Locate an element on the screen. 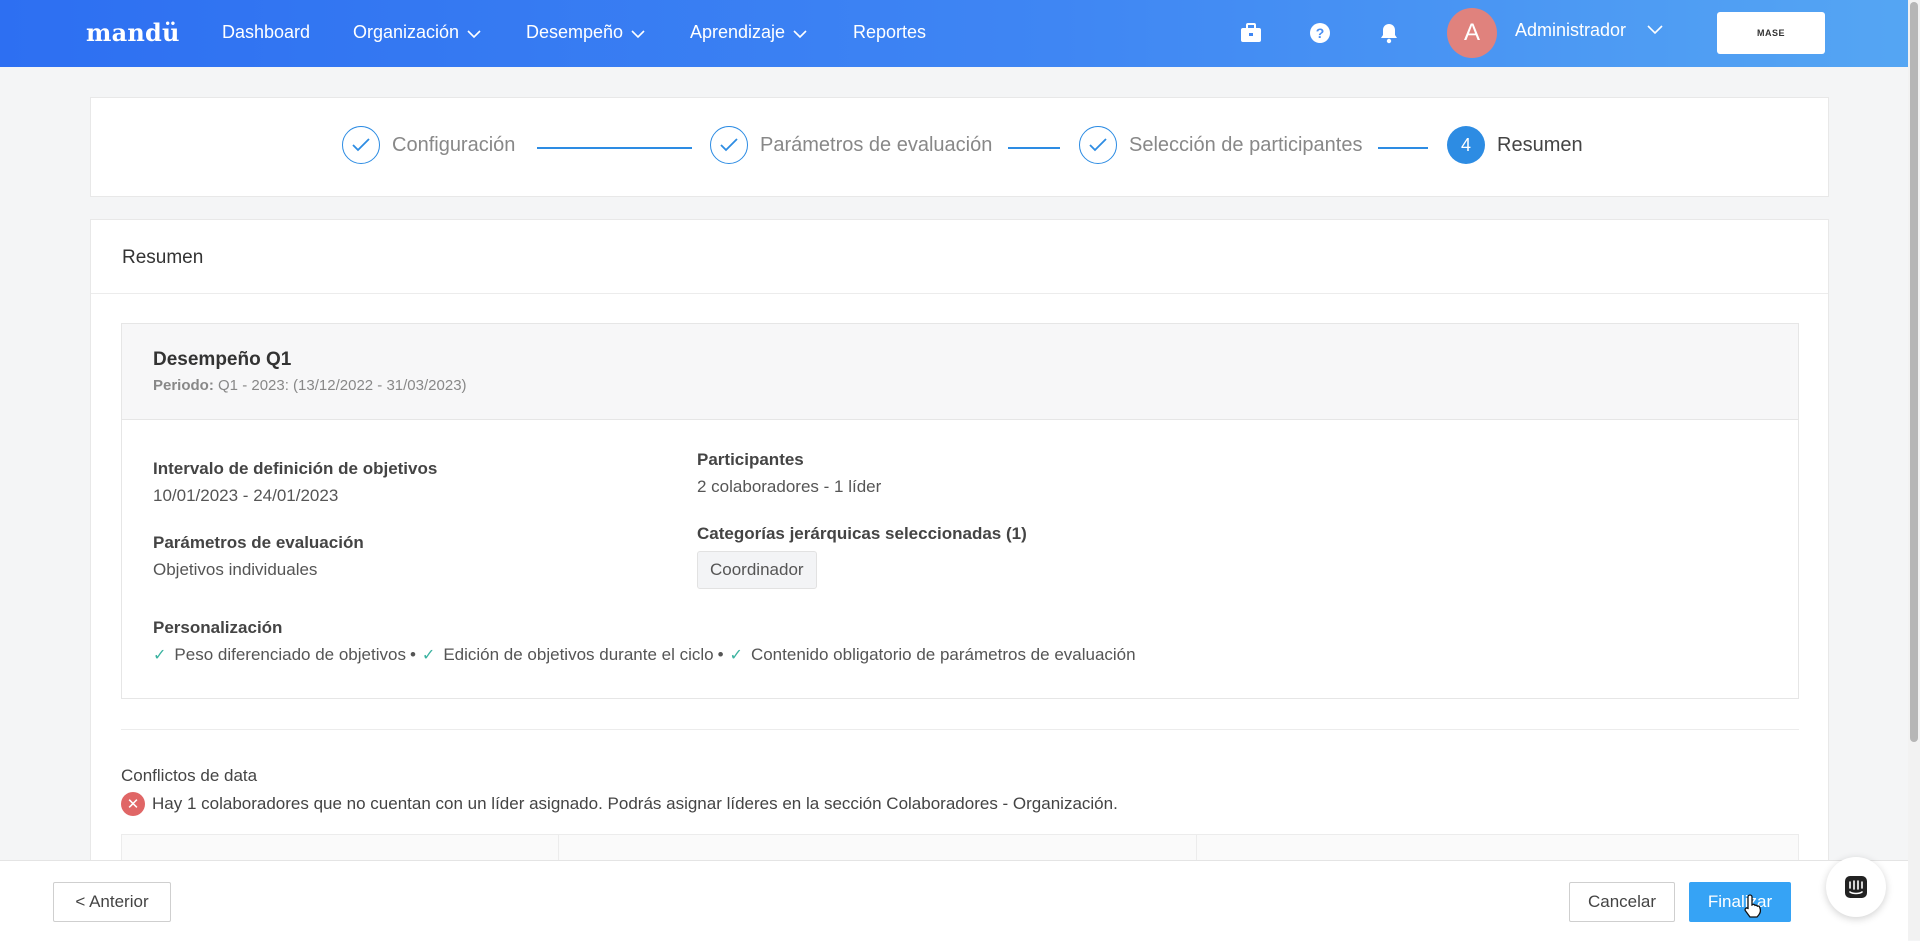 The height and width of the screenshot is (941, 1920). user-name: Administrador is located at coordinates (1570, 30).